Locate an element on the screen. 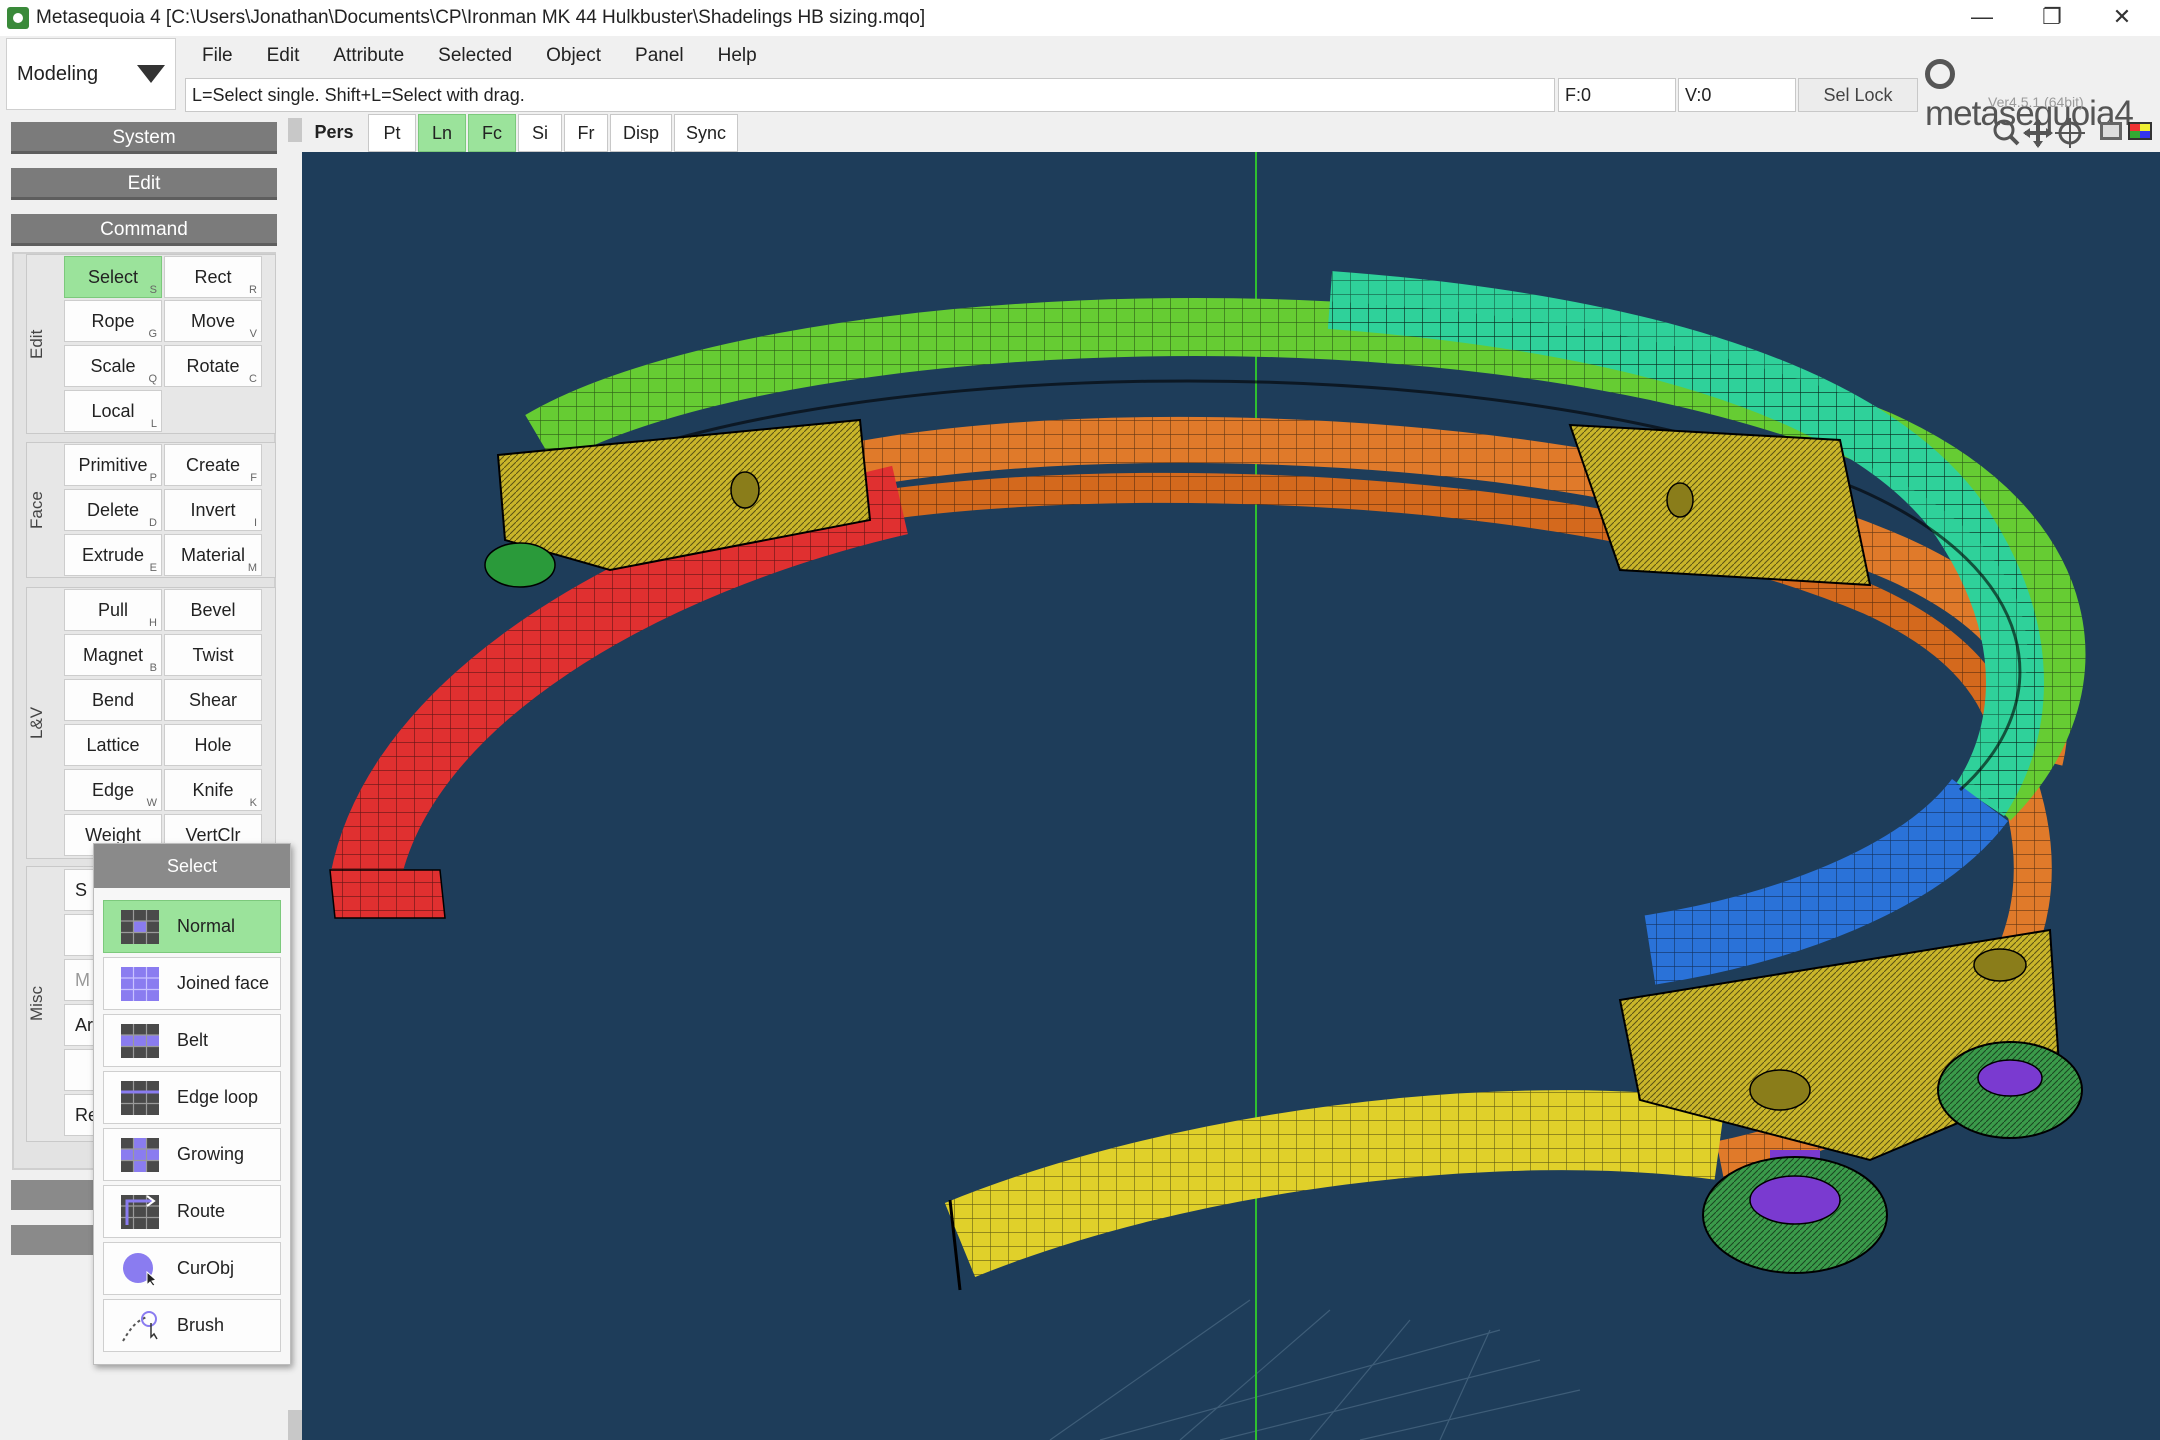 This screenshot has width=2160, height=1440. hole-label: Hole is located at coordinates (213, 745).